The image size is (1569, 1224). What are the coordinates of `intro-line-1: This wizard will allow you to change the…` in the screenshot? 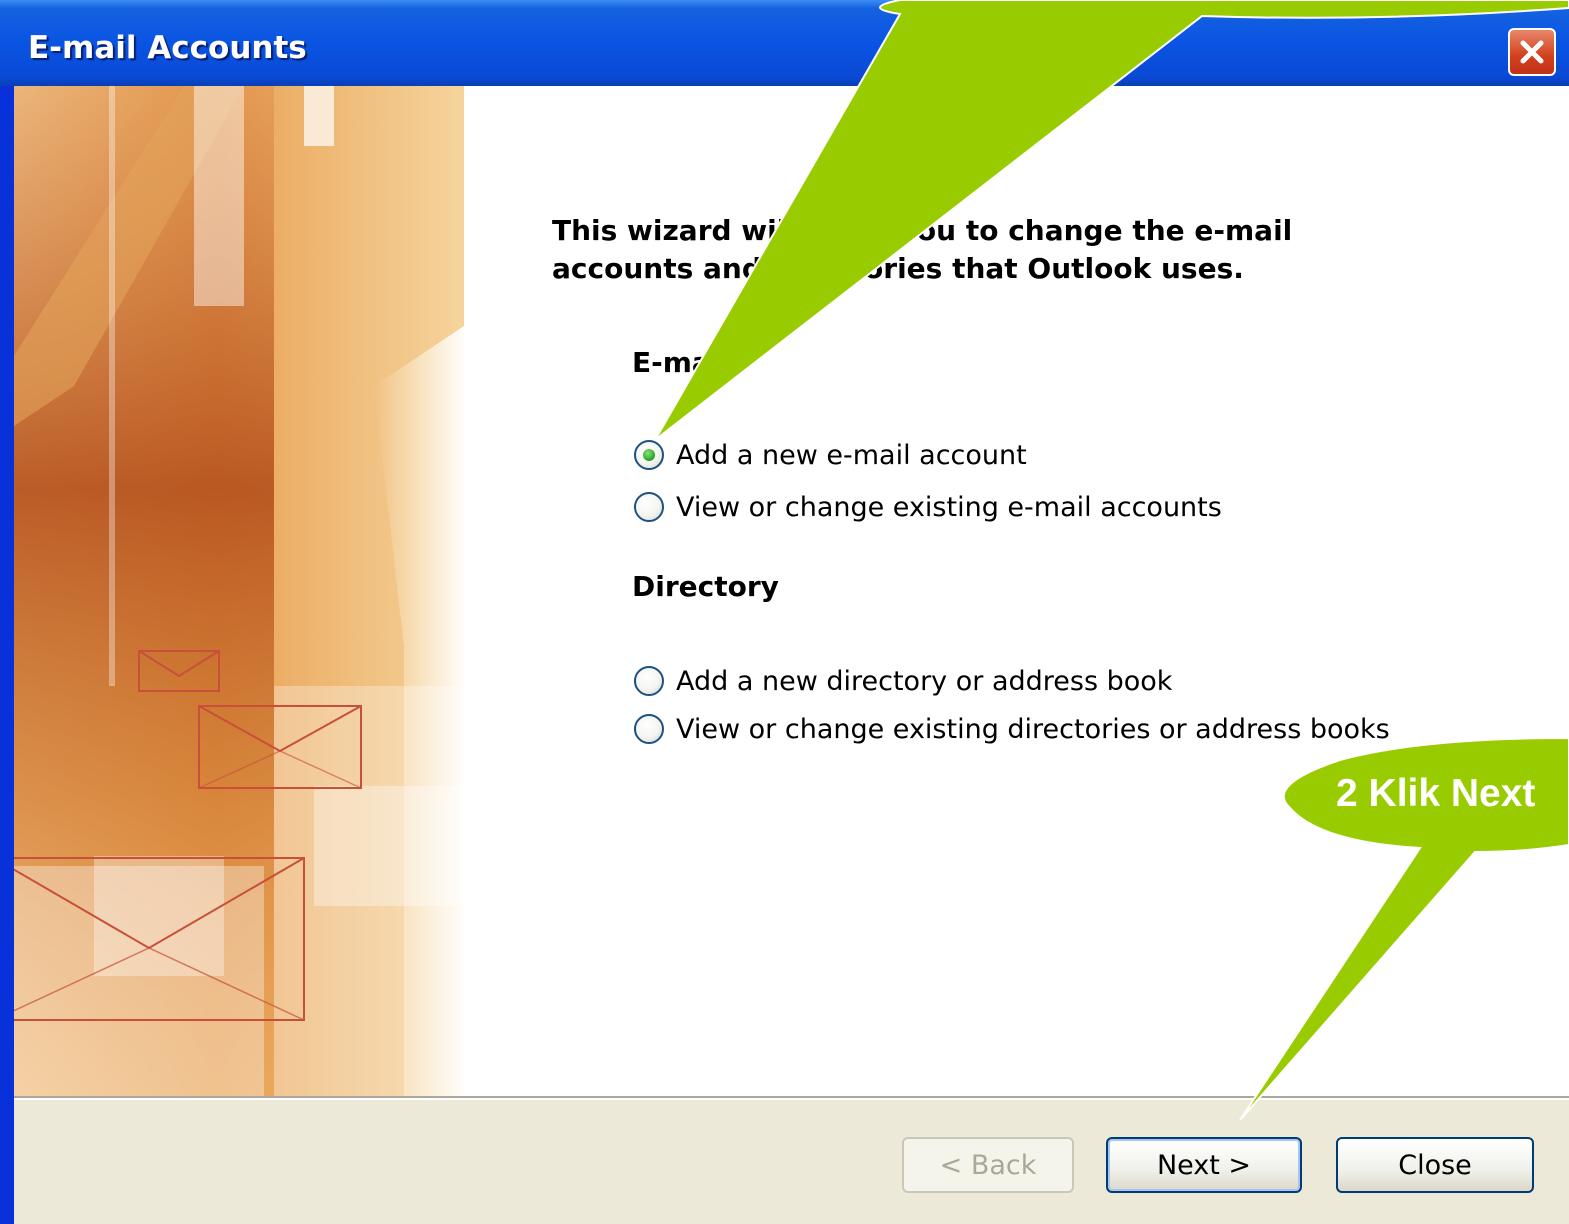 It's located at (922, 230).